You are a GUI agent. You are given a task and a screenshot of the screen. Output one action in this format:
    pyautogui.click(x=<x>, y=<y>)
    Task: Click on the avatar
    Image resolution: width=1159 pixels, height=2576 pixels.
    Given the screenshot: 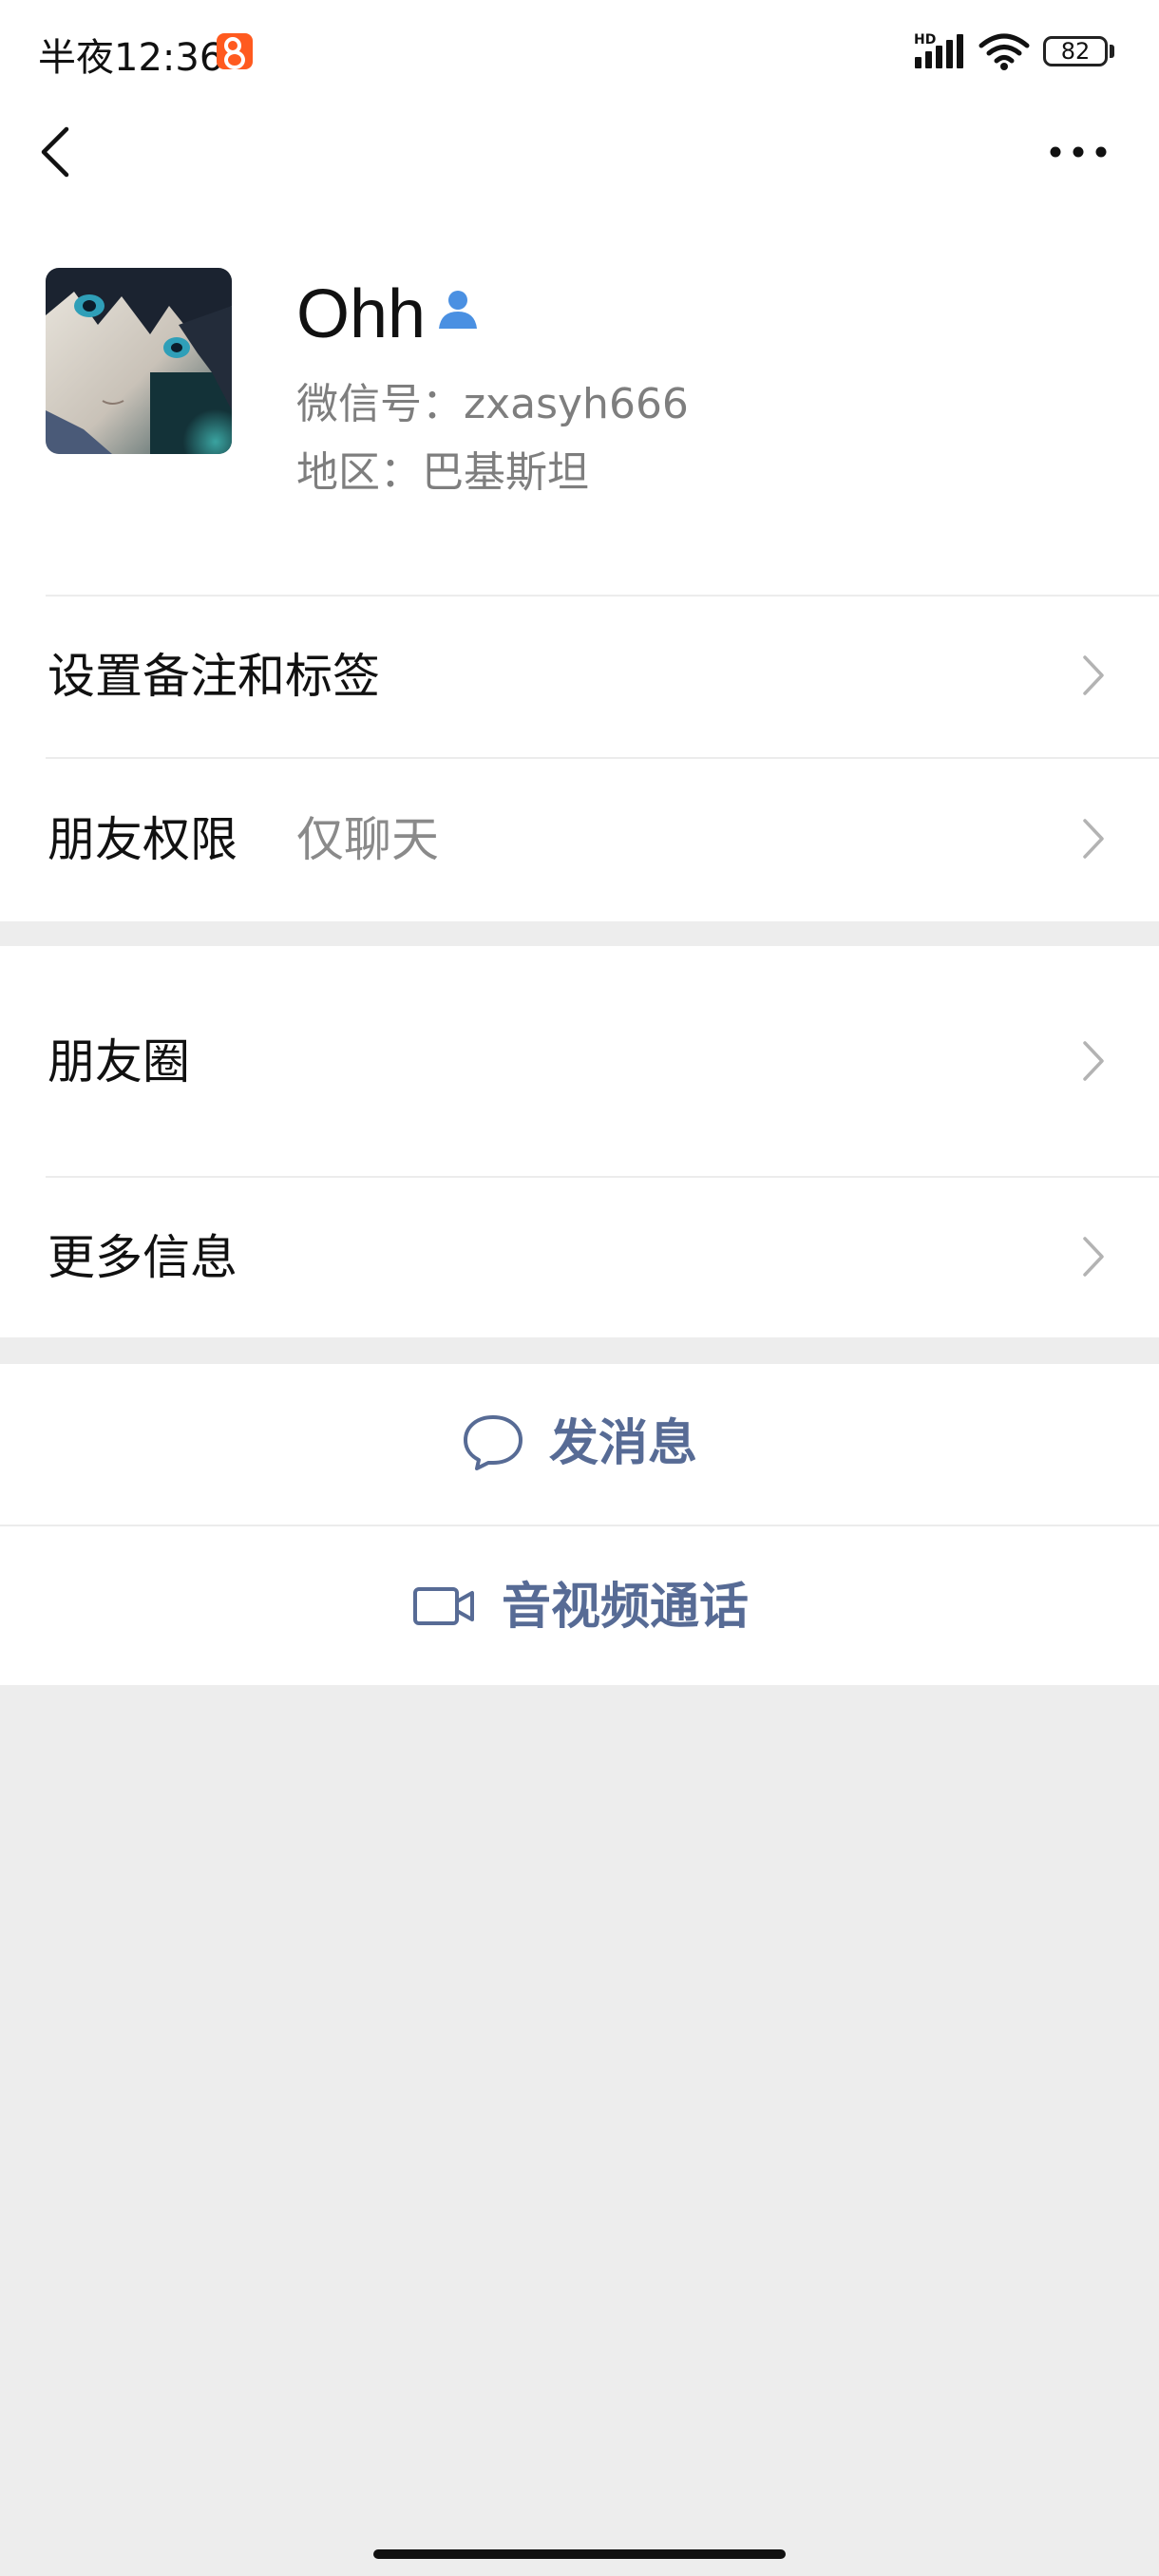 What is the action you would take?
    pyautogui.click(x=139, y=361)
    